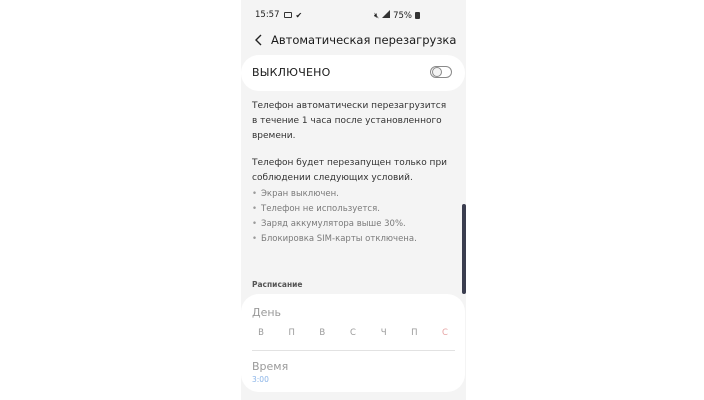 Image resolution: width=704 pixels, height=400 pixels. I want to click on status-bar: 15:57 ✔ 🔇︎ 75%, so click(353, 14).